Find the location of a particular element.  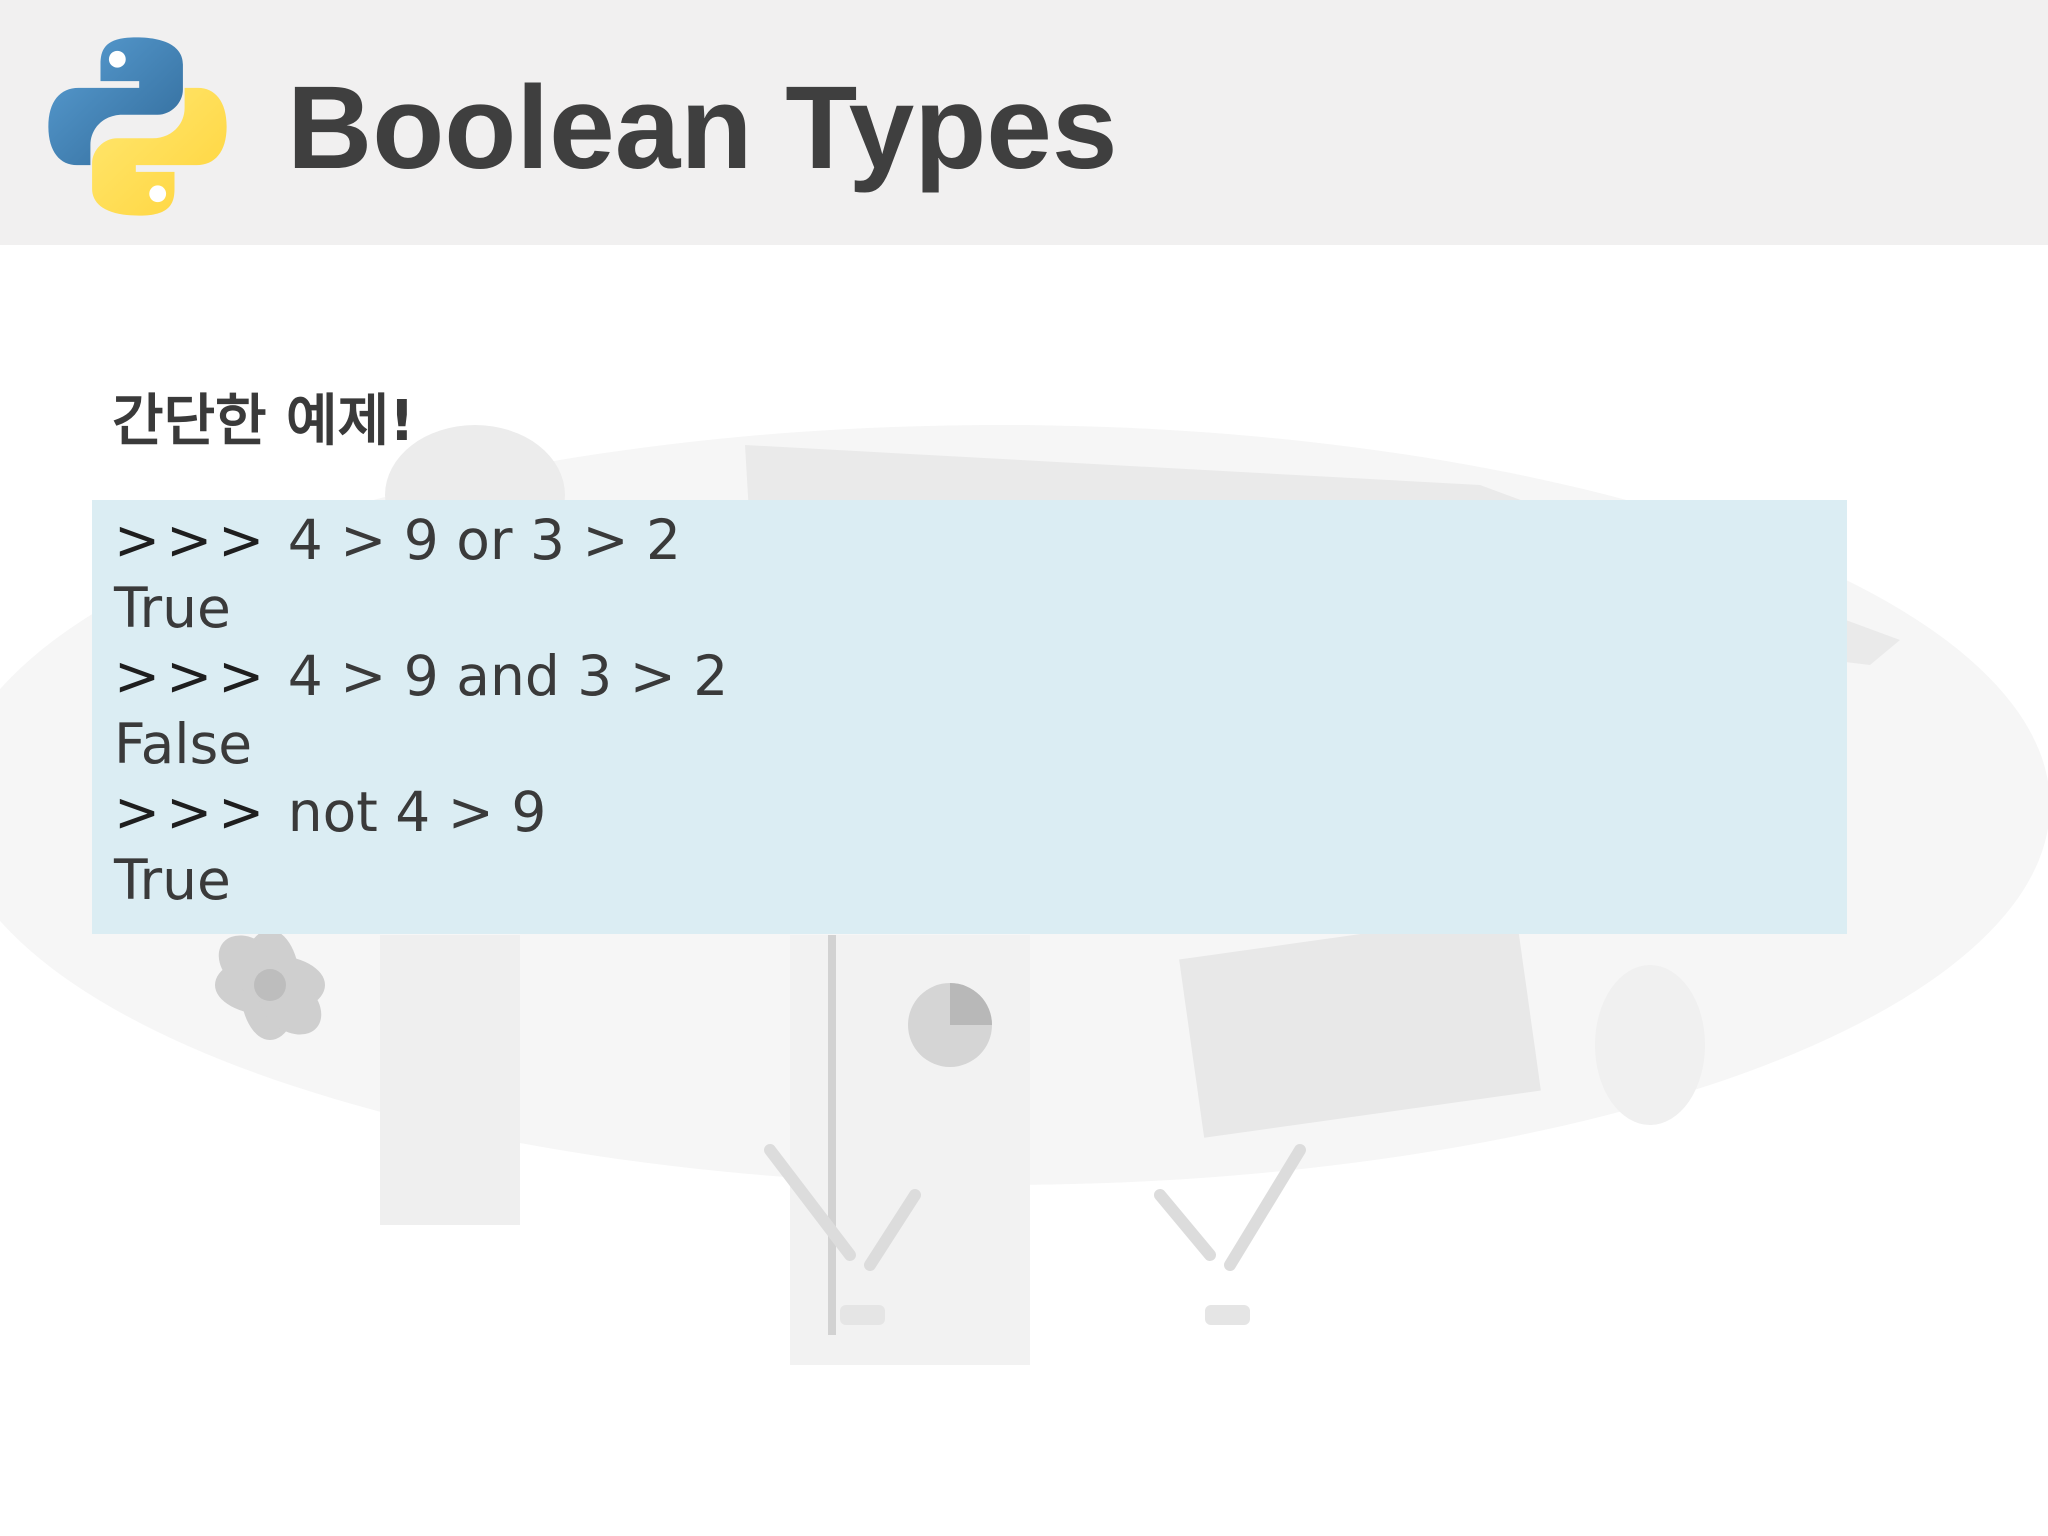

section-subheading: 간단한 예제! is located at coordinates (263, 421).